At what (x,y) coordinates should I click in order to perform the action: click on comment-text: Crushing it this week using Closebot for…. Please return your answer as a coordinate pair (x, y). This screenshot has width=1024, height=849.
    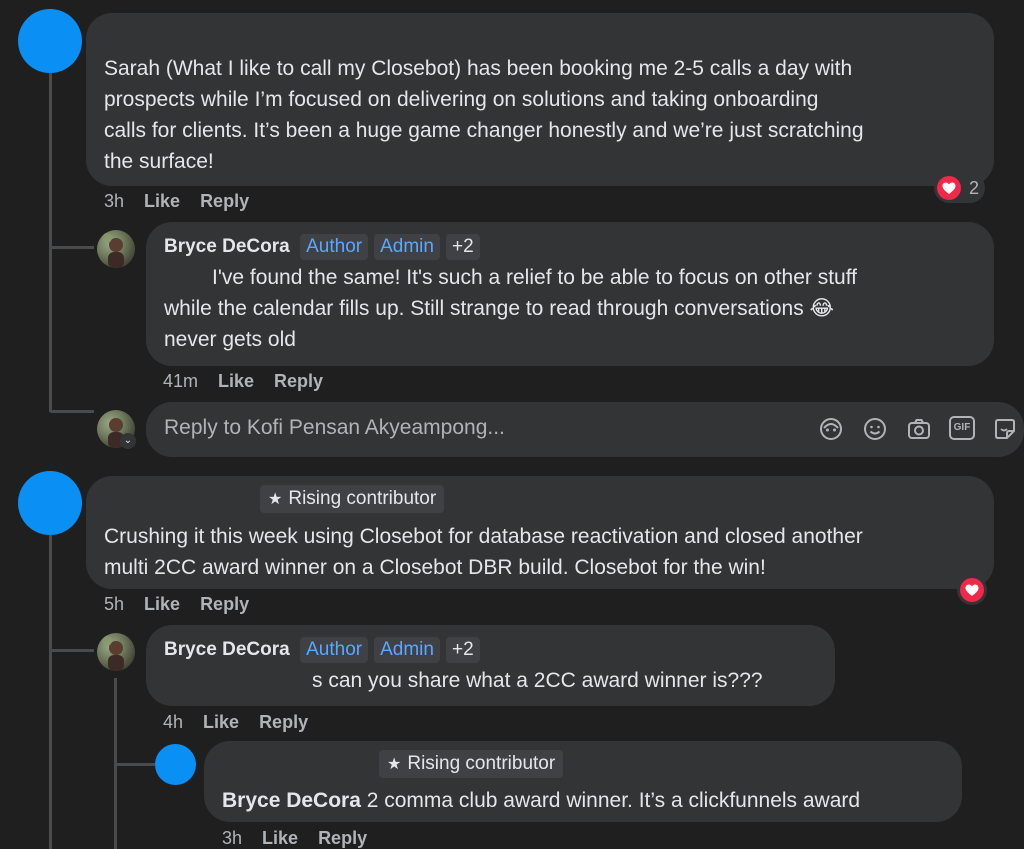
    Looking at the image, I should click on (483, 552).